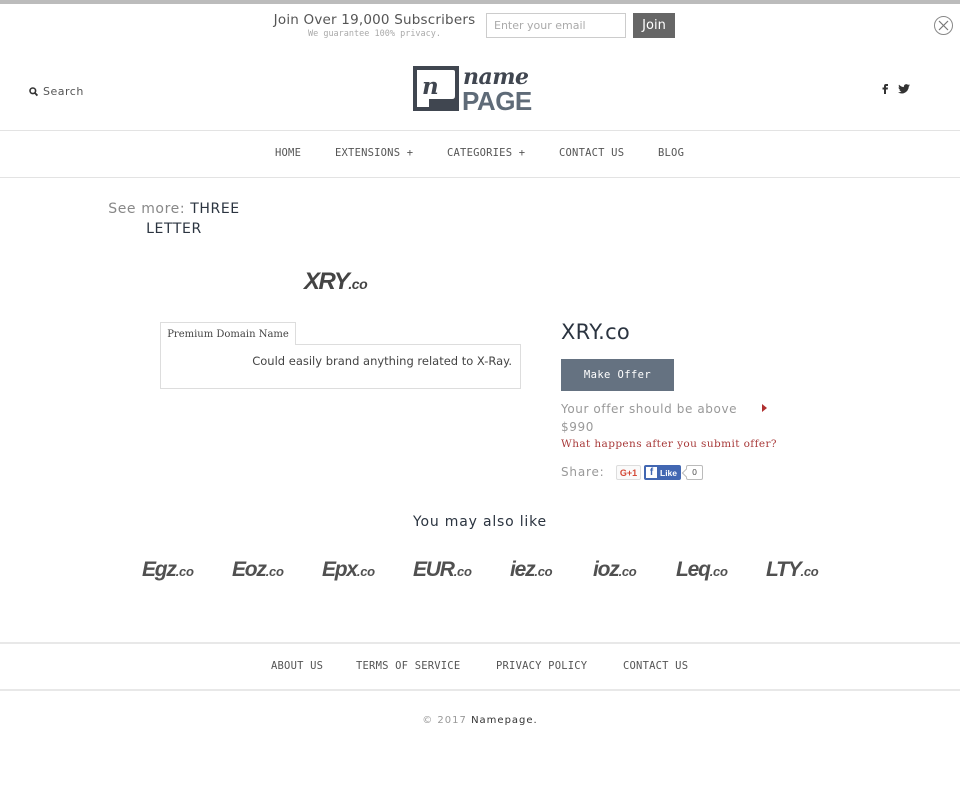  What do you see at coordinates (654, 25) in the screenshot?
I see `newsletter-join-button: Join` at bounding box center [654, 25].